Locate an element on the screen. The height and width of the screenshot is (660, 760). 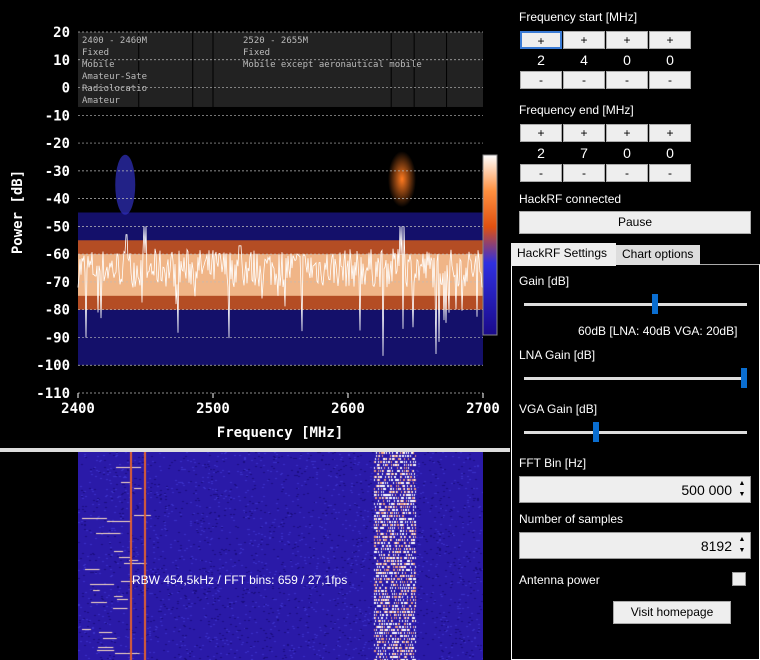
freq_start-digit-1-plus-button: + is located at coordinates (584, 40).